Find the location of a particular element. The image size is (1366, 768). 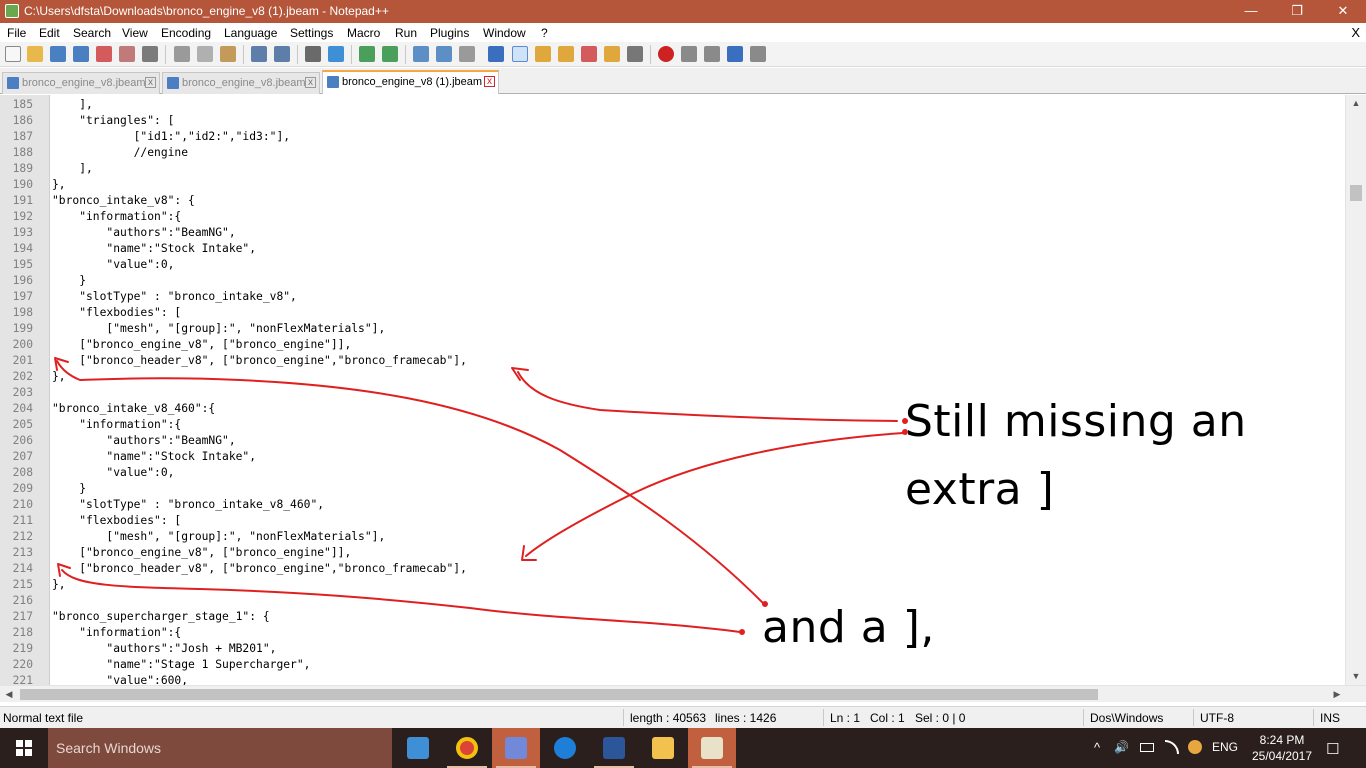

scroll-right-icon: ▶ is located at coordinates (1337, 694).